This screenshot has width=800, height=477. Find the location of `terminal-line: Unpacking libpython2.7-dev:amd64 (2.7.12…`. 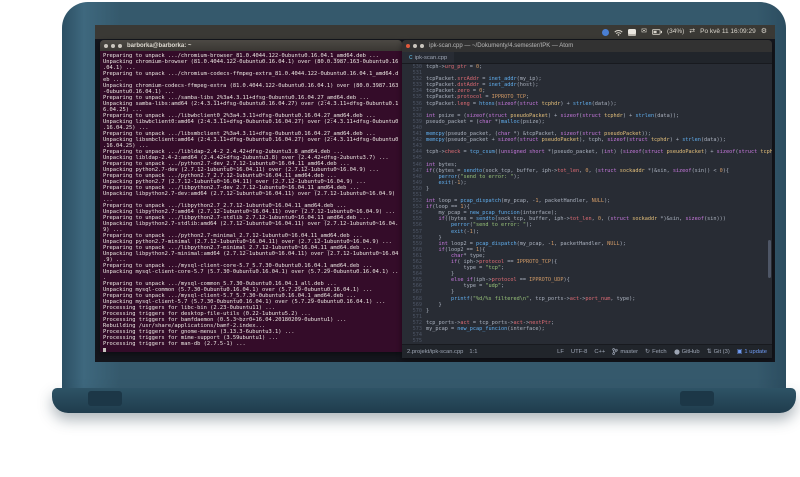

terminal-line: Unpacking libpython2.7-dev:amd64 (2.7.12… is located at coordinates (249, 194).